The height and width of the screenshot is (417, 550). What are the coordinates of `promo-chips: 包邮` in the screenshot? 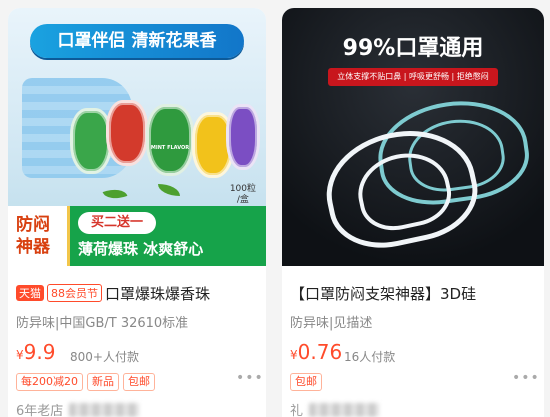 It's located at (308, 380).